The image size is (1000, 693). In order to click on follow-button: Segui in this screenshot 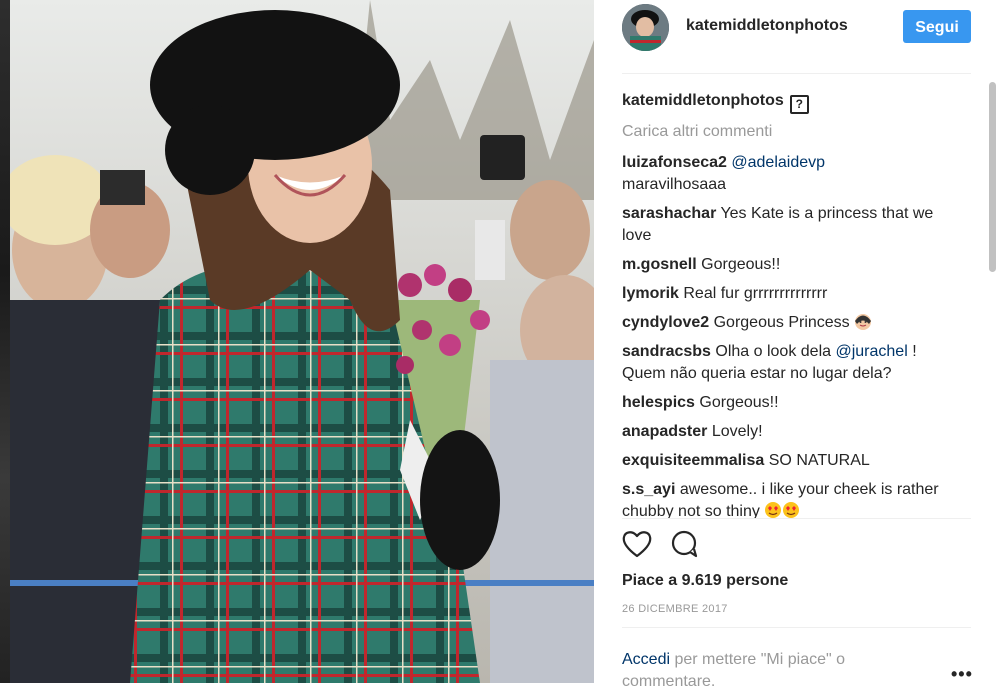, I will do `click(937, 26)`.